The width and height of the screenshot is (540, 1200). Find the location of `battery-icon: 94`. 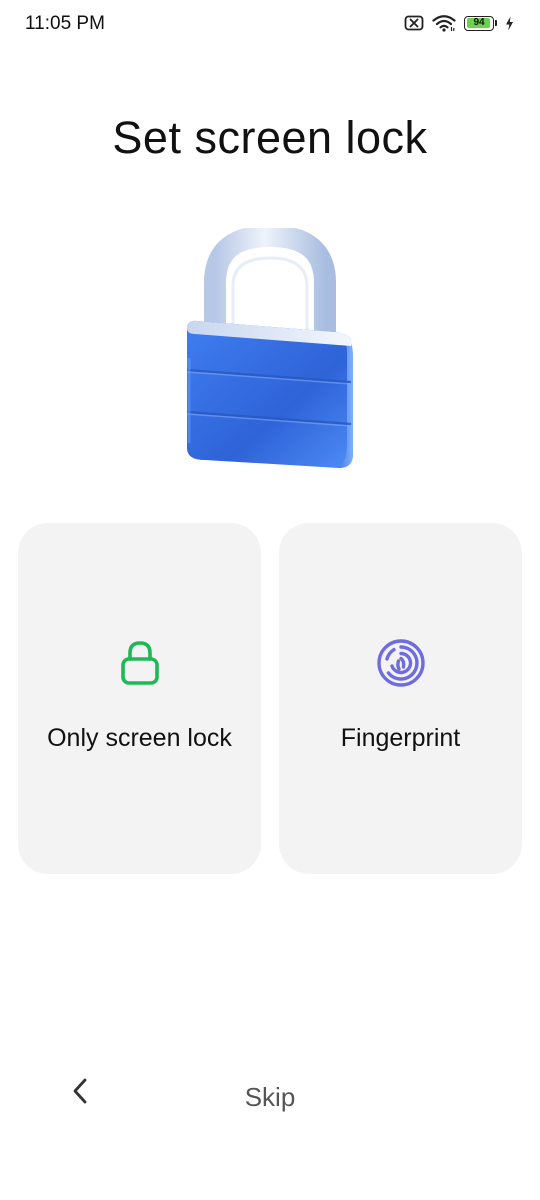

battery-icon: 94 is located at coordinates (479, 23).